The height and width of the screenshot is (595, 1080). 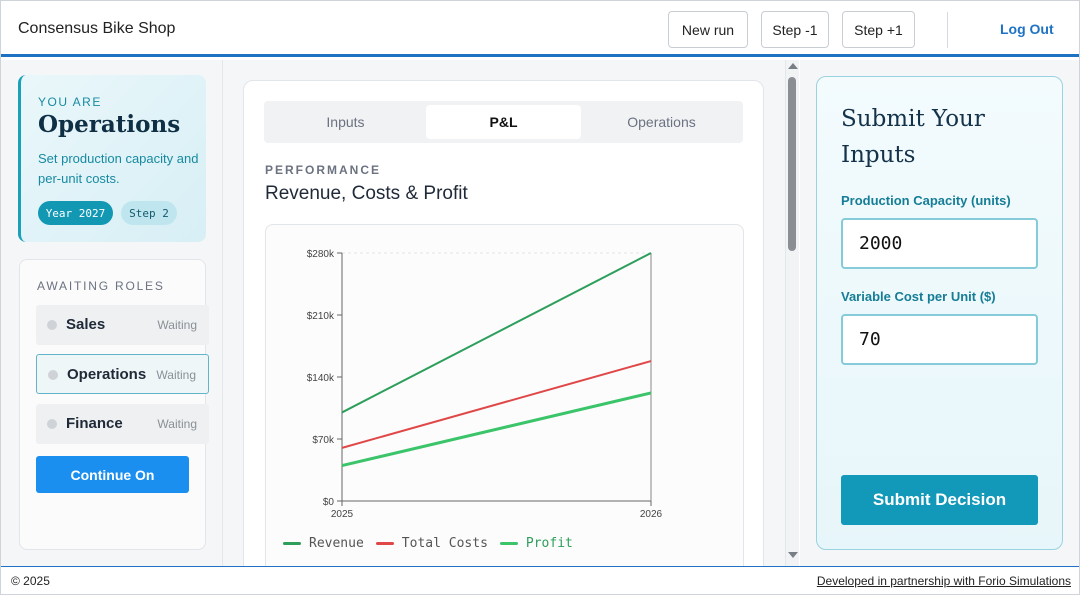 What do you see at coordinates (94, 423) in the screenshot?
I see `role-row-name: Finance` at bounding box center [94, 423].